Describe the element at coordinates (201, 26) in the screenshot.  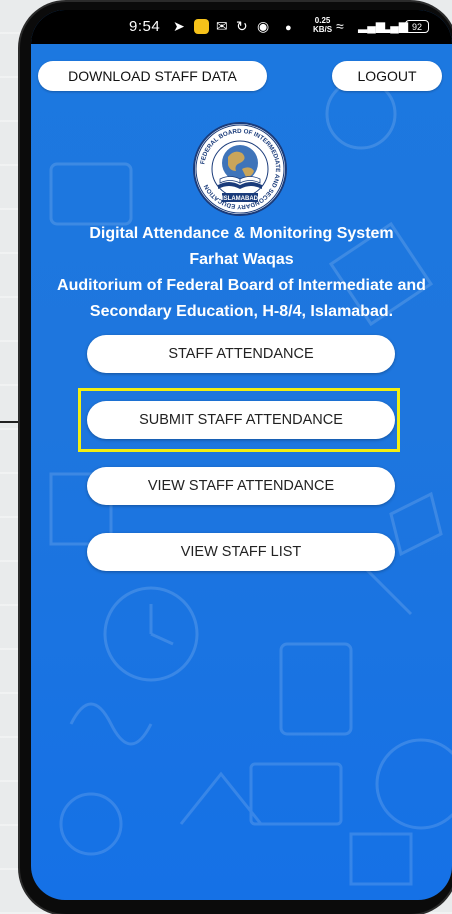
I see `app-notification-icon` at that location.